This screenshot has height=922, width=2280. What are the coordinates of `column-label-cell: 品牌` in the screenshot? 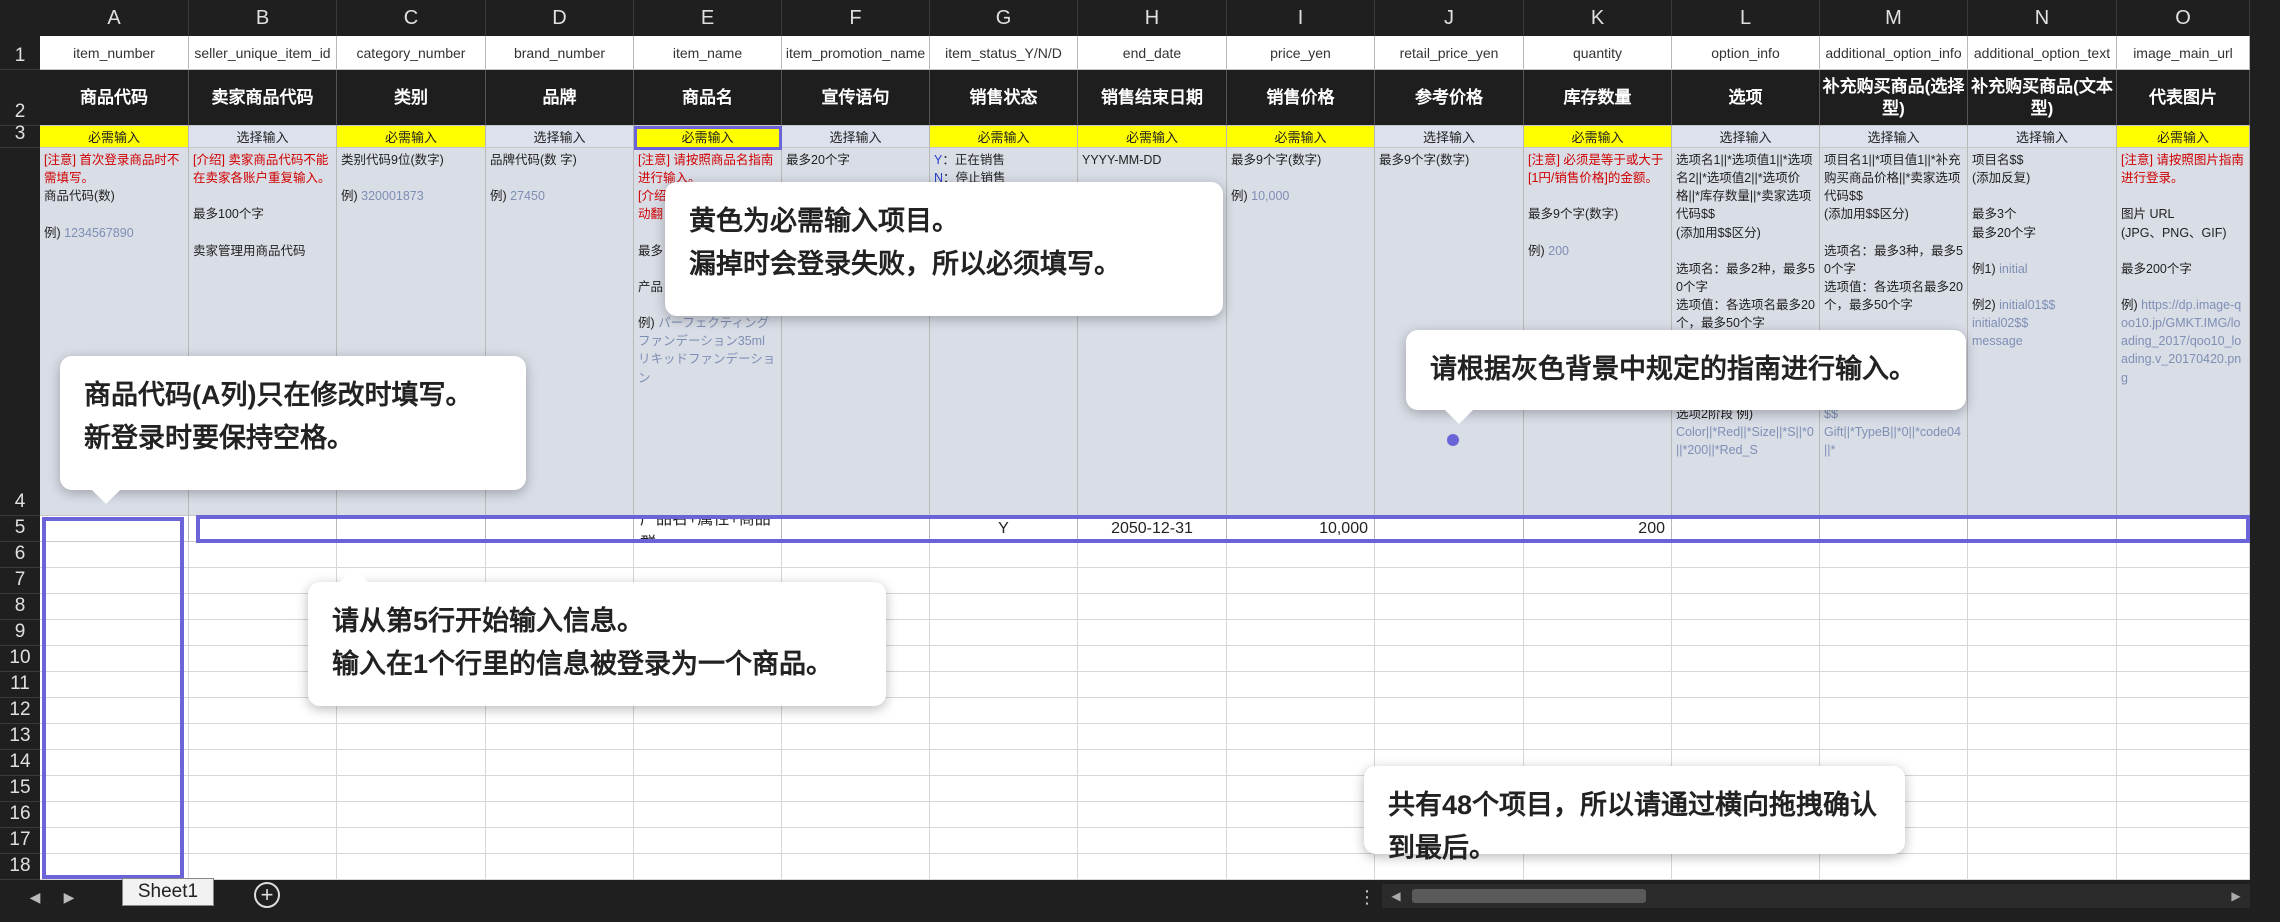 It's located at (560, 98).